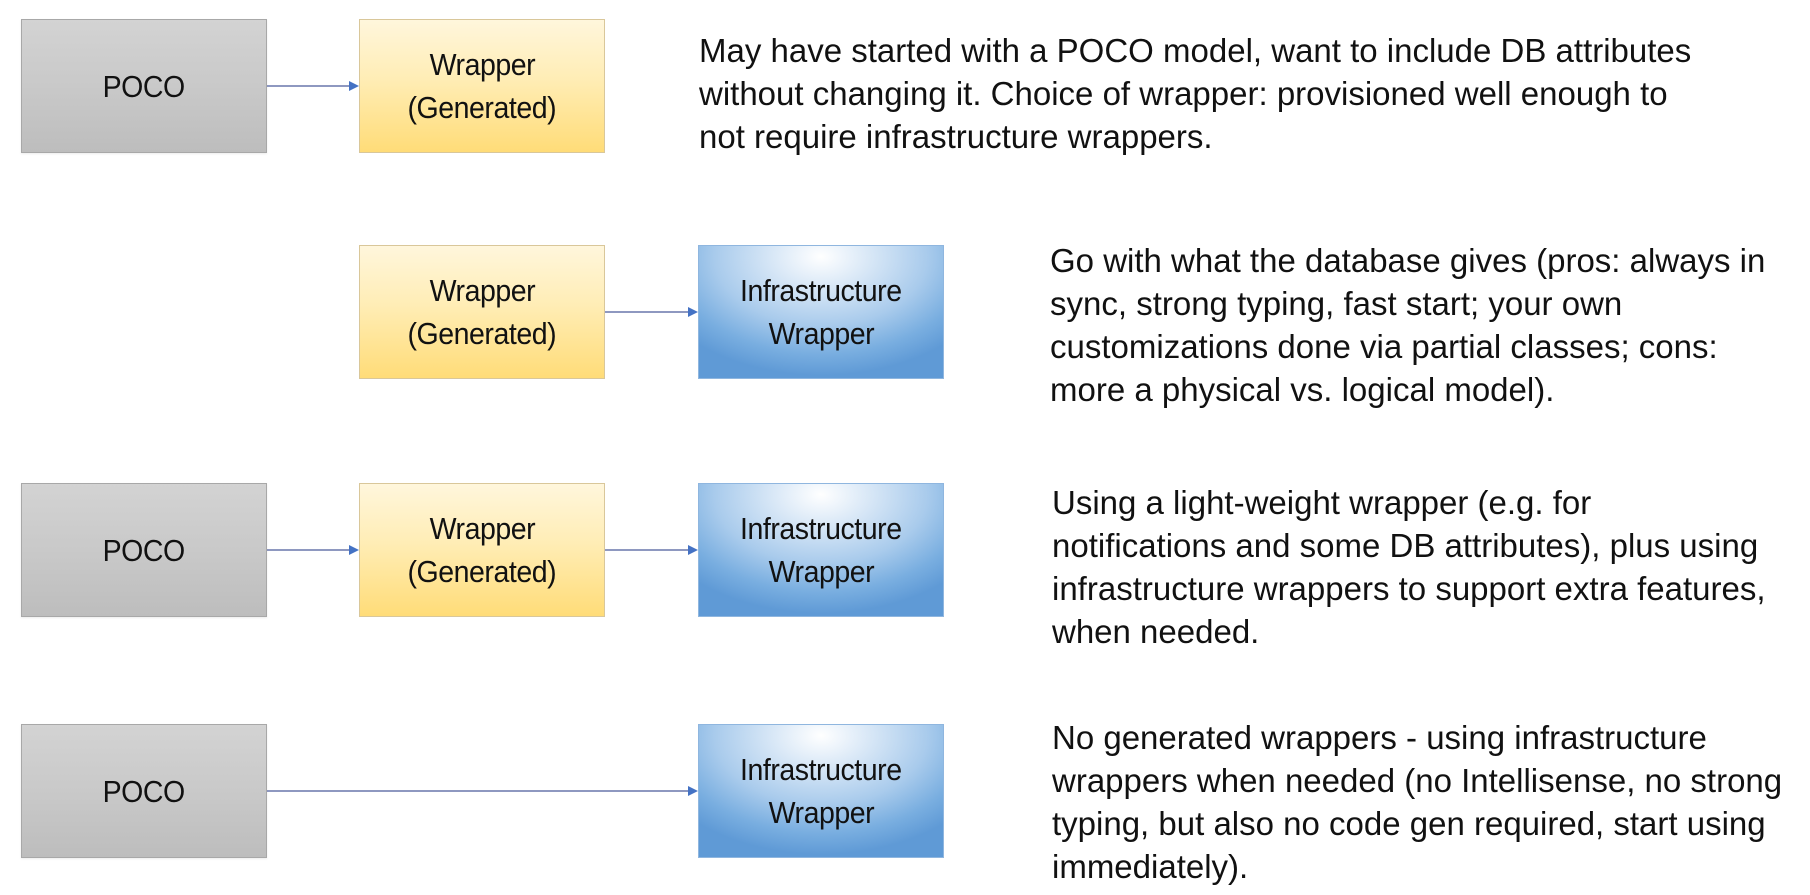 The height and width of the screenshot is (895, 1810). Describe the element at coordinates (1322, 502) in the screenshot. I see `description-line: Using a light-weight wrapper (e.g. for` at that location.